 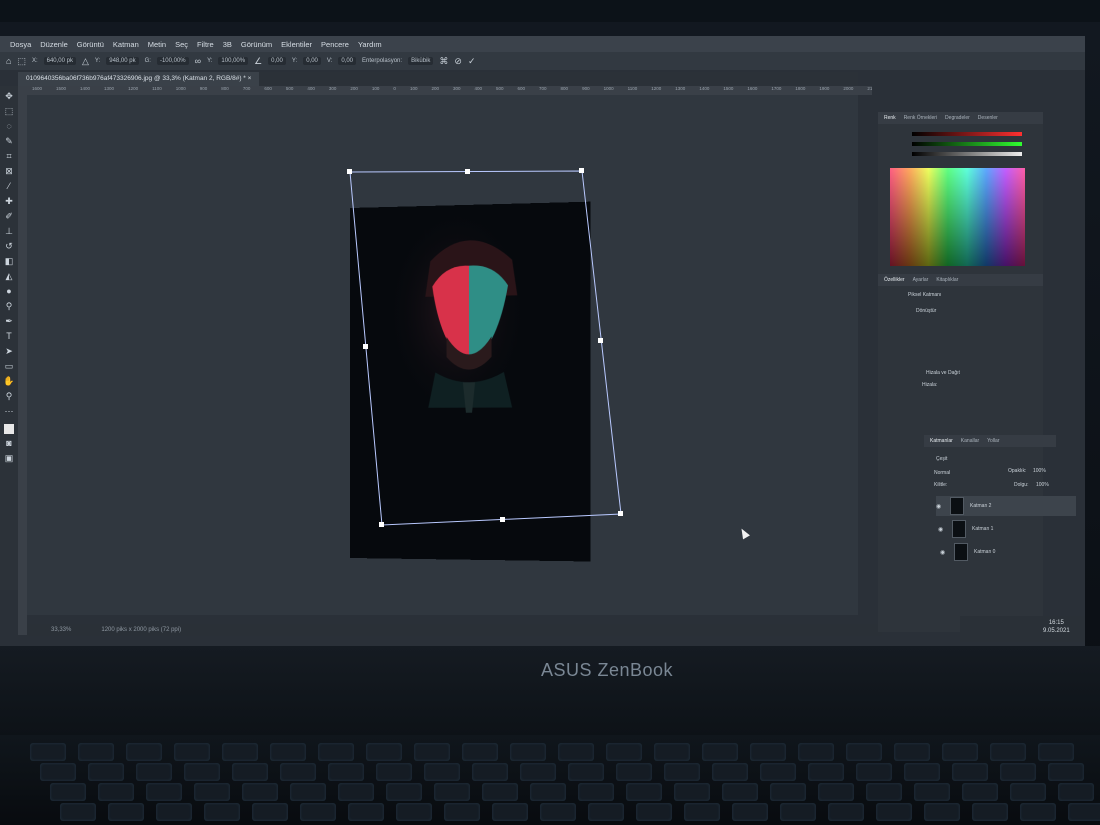 I want to click on layer-row: ◉ Katman 1, so click(x=1008, y=529).